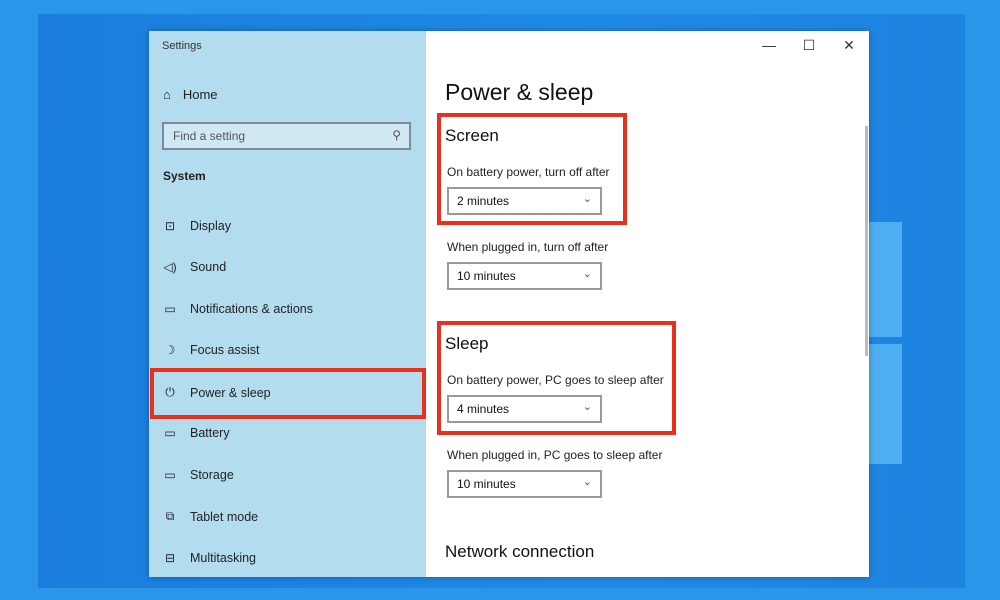  I want to click on home-icon: ⌂, so click(167, 94).